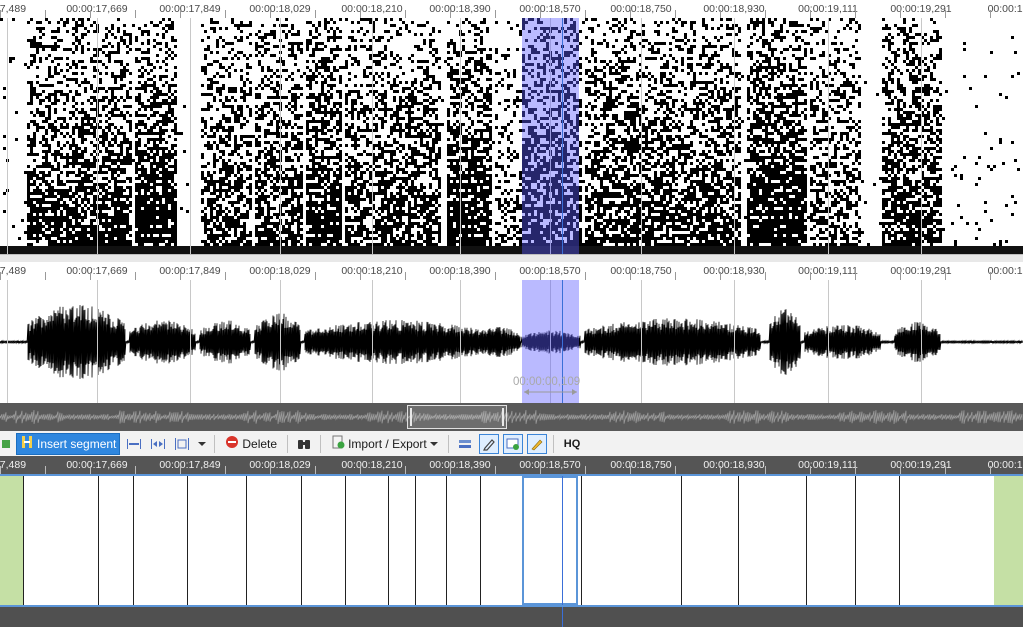  Describe the element at coordinates (384, 444) in the screenshot. I see `import-export-button: Import / Export` at that location.